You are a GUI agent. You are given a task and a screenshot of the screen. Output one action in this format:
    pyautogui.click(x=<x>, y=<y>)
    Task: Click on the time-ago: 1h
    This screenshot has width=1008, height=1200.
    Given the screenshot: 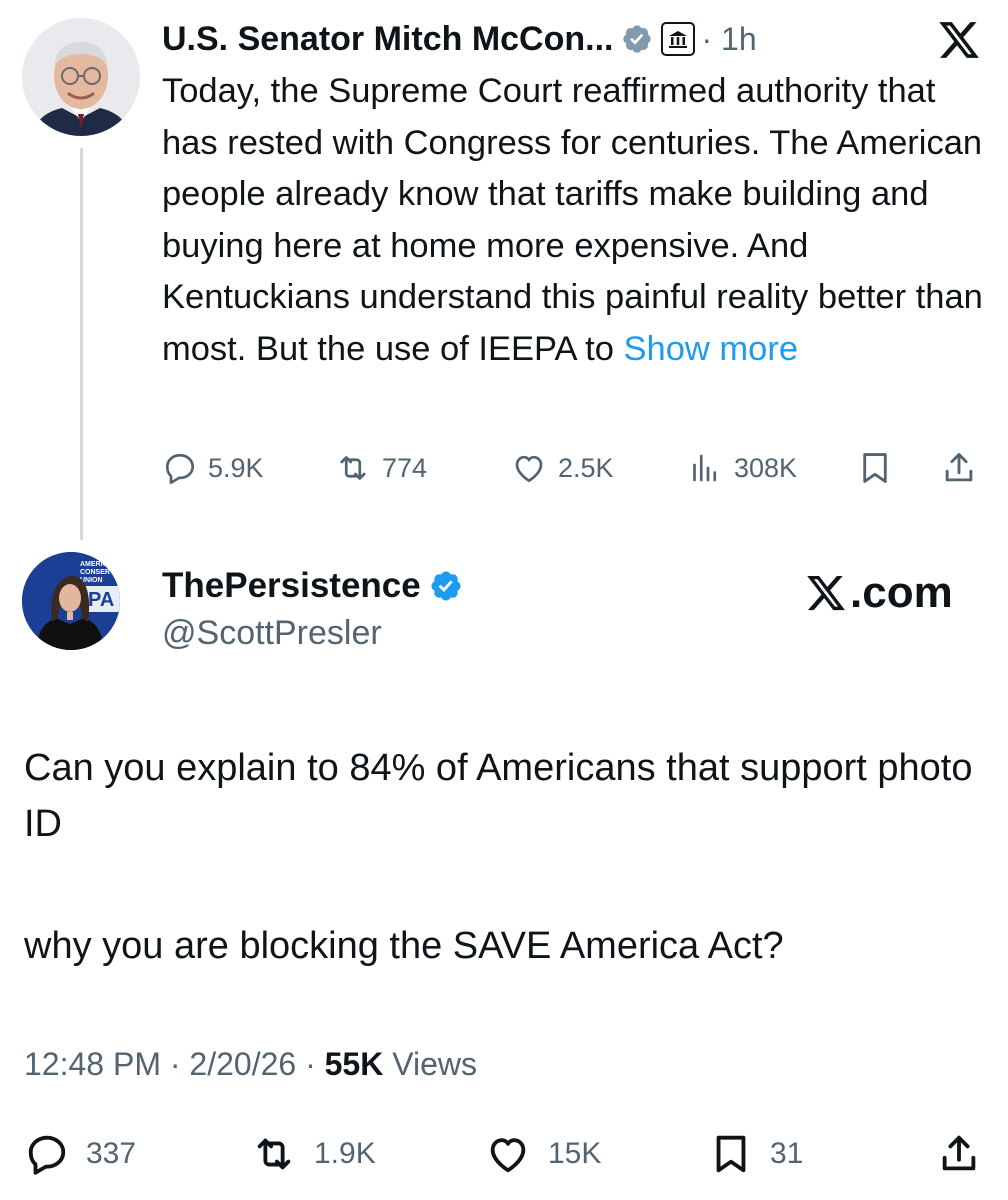 What is the action you would take?
    pyautogui.click(x=739, y=38)
    